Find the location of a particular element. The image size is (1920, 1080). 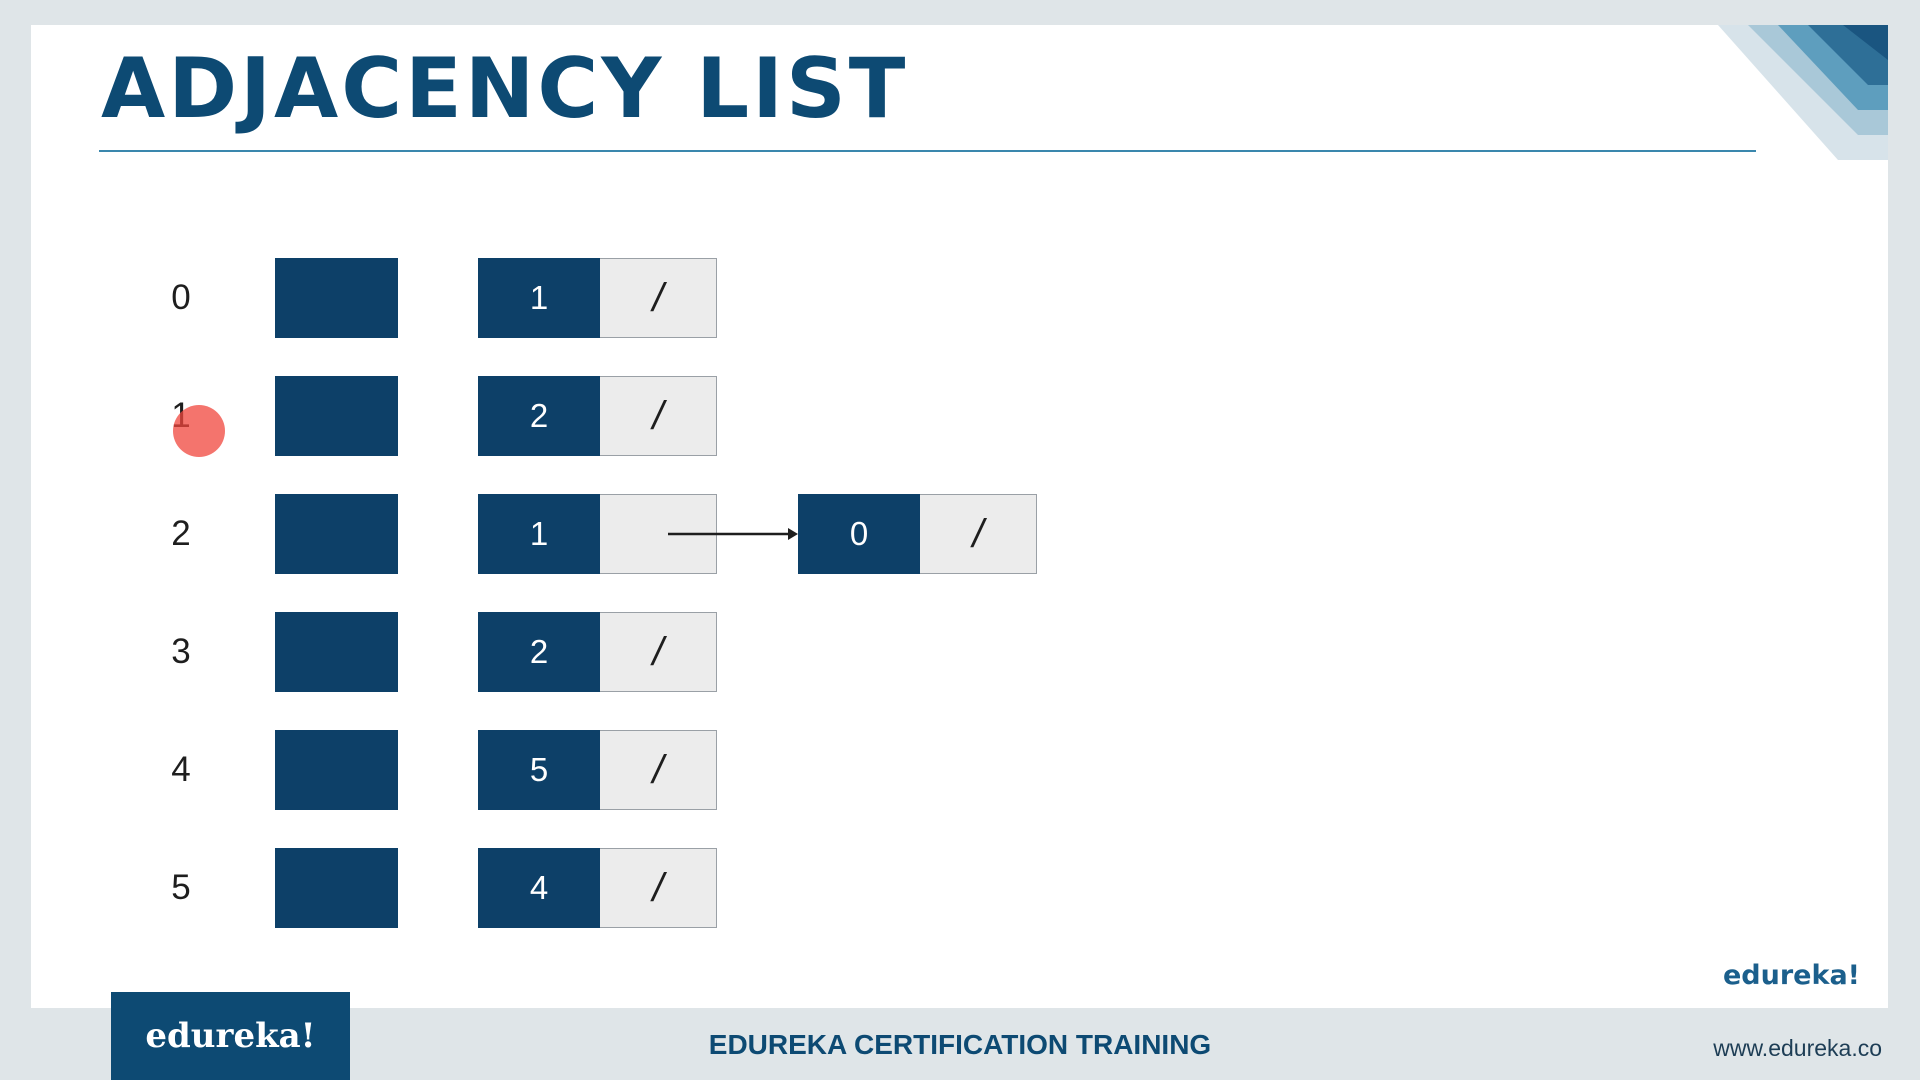

slide-title: ADJACENCY LIST is located at coordinates (505, 88).